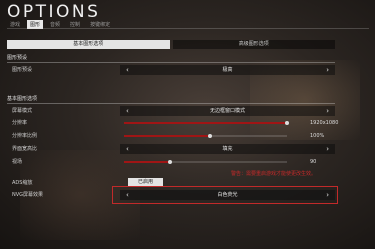 The height and width of the screenshot is (249, 375). What do you see at coordinates (171, 99) in the screenshot?
I see `section-header-basic: 基本图形选项` at bounding box center [171, 99].